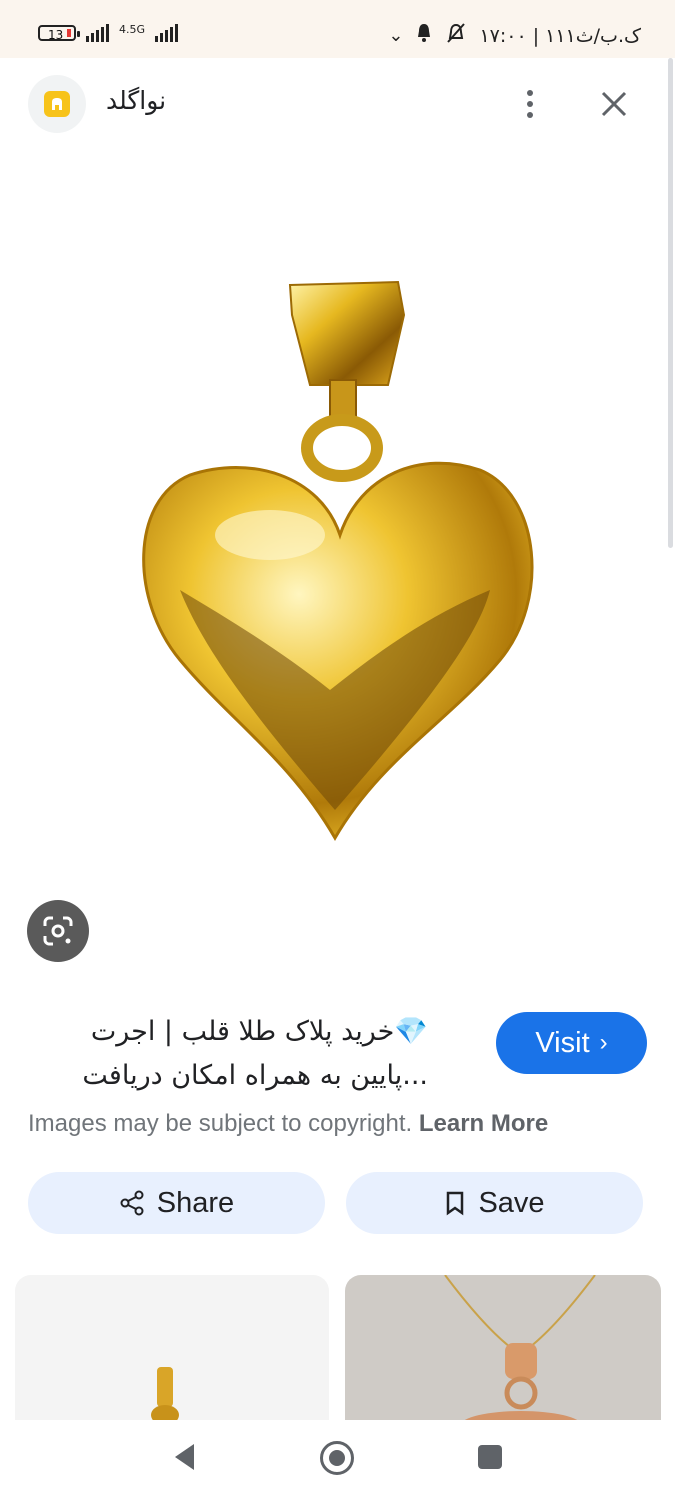 Image resolution: width=675 pixels, height=1500 pixels. What do you see at coordinates (530, 104) in the screenshot?
I see `more-vert-icon` at bounding box center [530, 104].